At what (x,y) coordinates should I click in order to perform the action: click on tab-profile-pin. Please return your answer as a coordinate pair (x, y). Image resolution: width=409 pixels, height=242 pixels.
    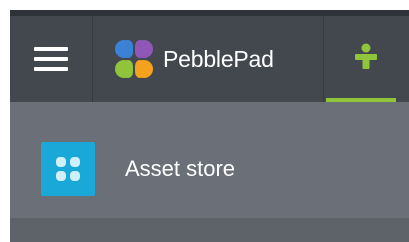
    Looking at the image, I should click on (366, 59).